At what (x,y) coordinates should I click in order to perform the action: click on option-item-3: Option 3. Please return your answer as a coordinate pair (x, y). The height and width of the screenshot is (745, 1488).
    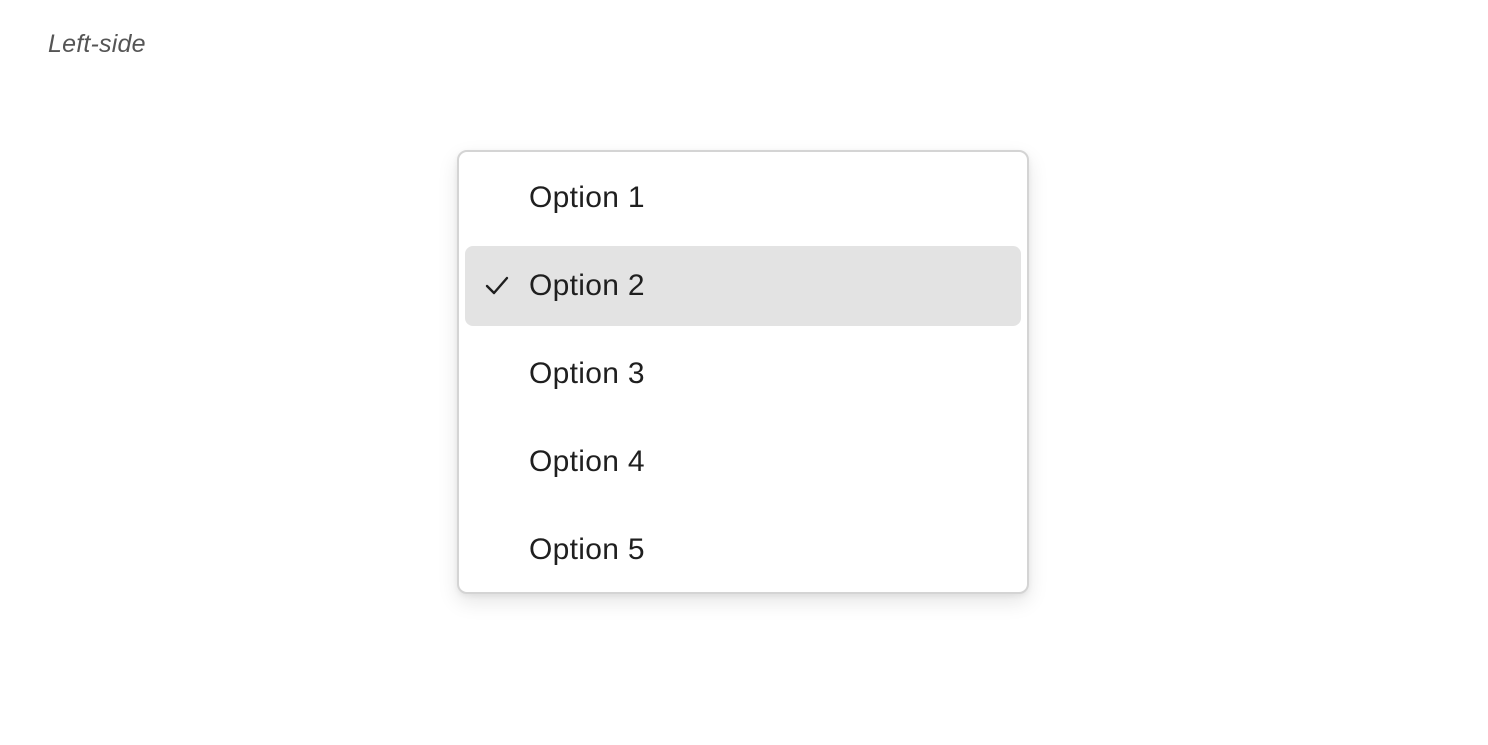
    Looking at the image, I should click on (743, 374).